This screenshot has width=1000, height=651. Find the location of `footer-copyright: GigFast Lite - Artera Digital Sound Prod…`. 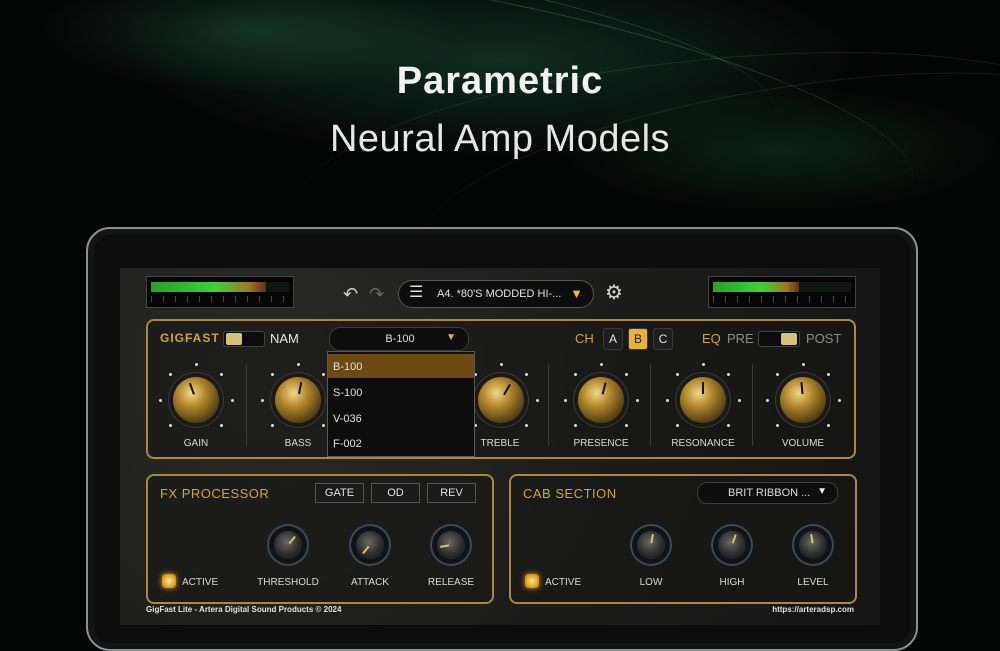

footer-copyright: GigFast Lite - Artera Digital Sound Prod… is located at coordinates (244, 609).